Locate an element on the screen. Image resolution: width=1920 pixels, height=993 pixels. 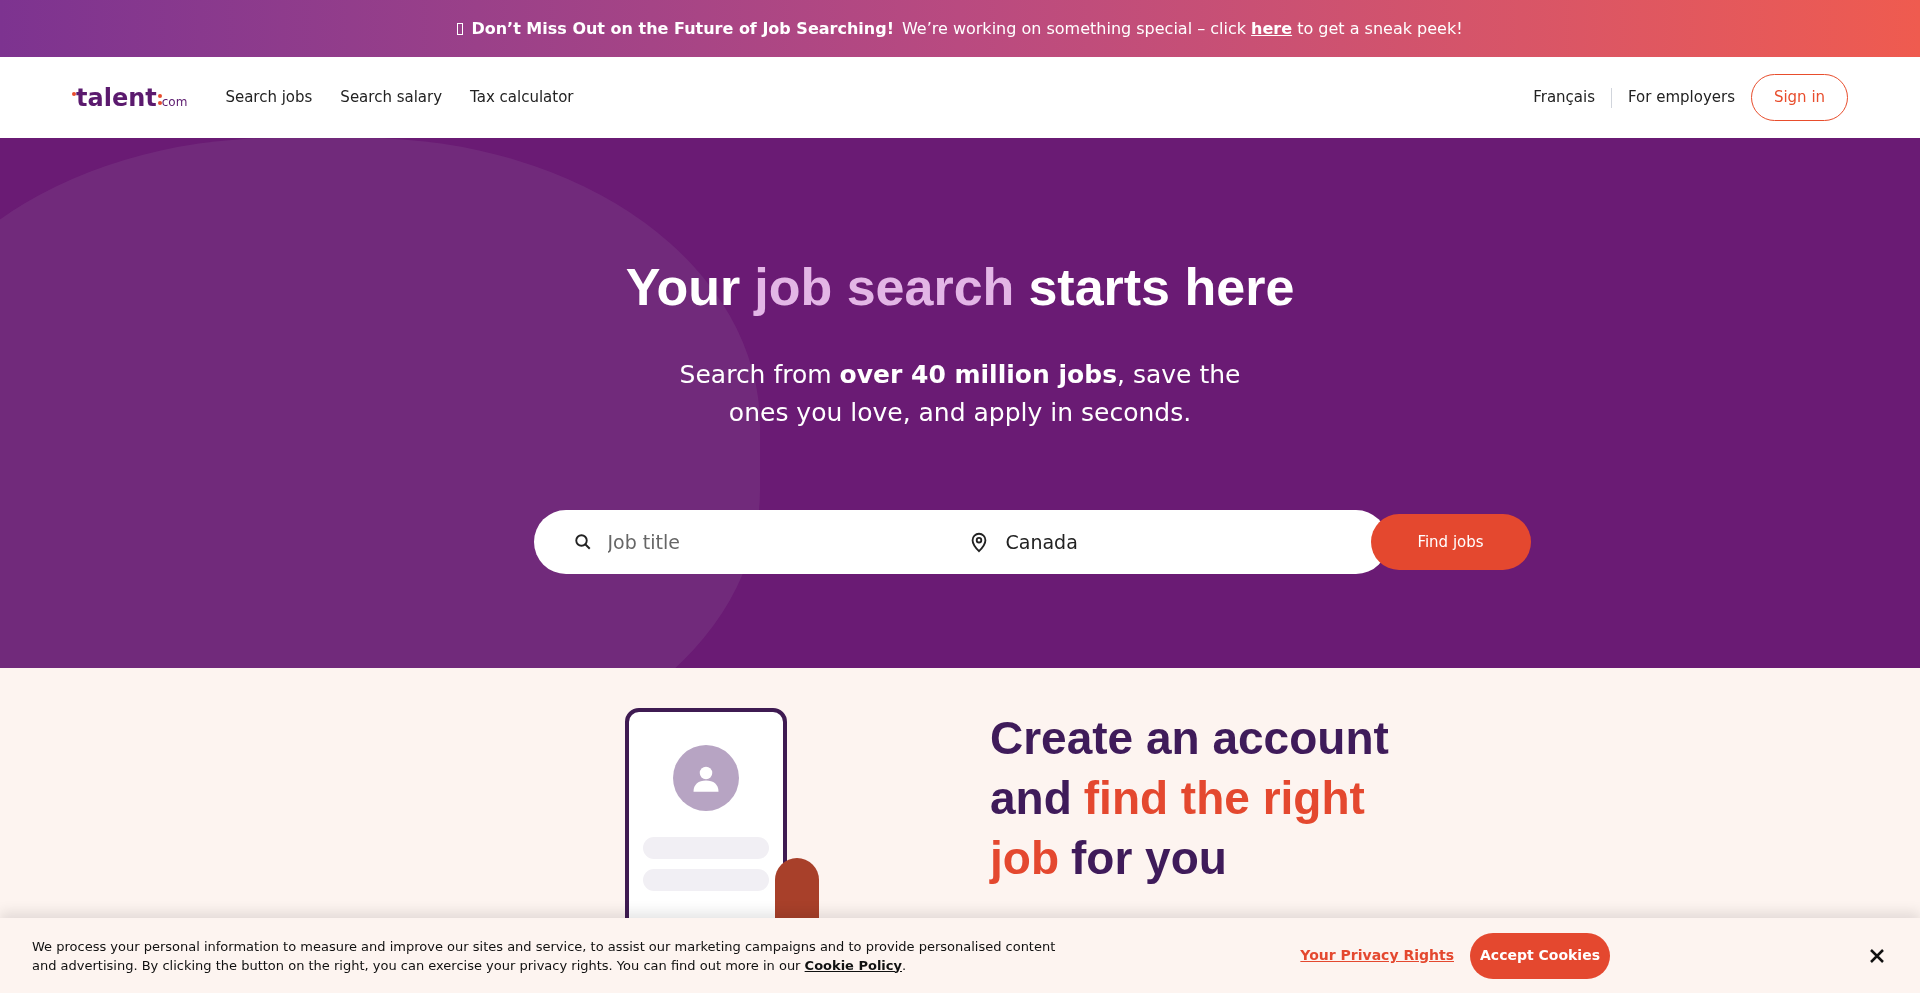
hero-title: job search is located at coordinates (884, 287).